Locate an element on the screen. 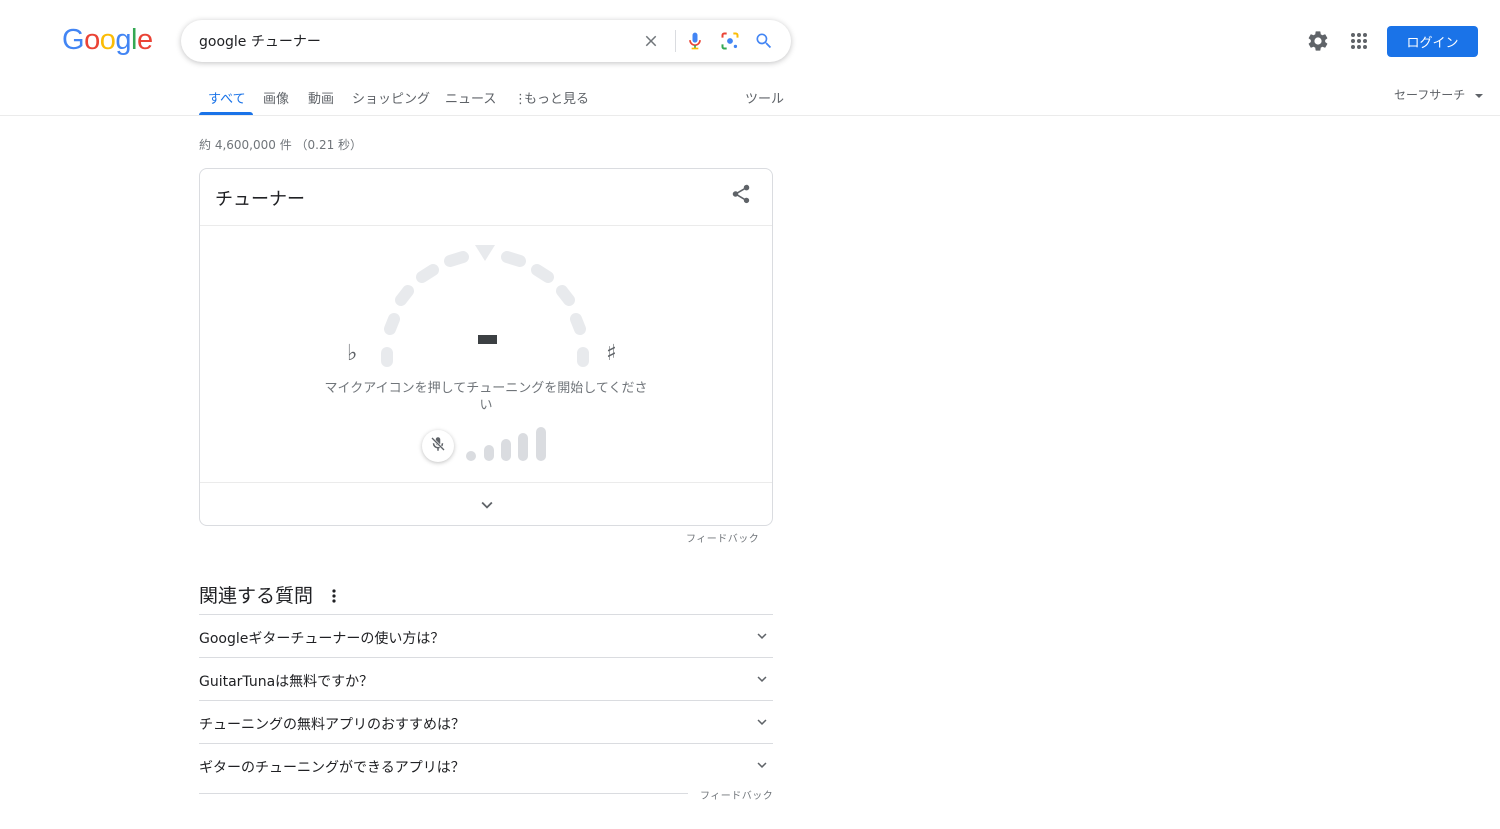 This screenshot has width=1500, height=829. input-level-bars is located at coordinates (506, 444).